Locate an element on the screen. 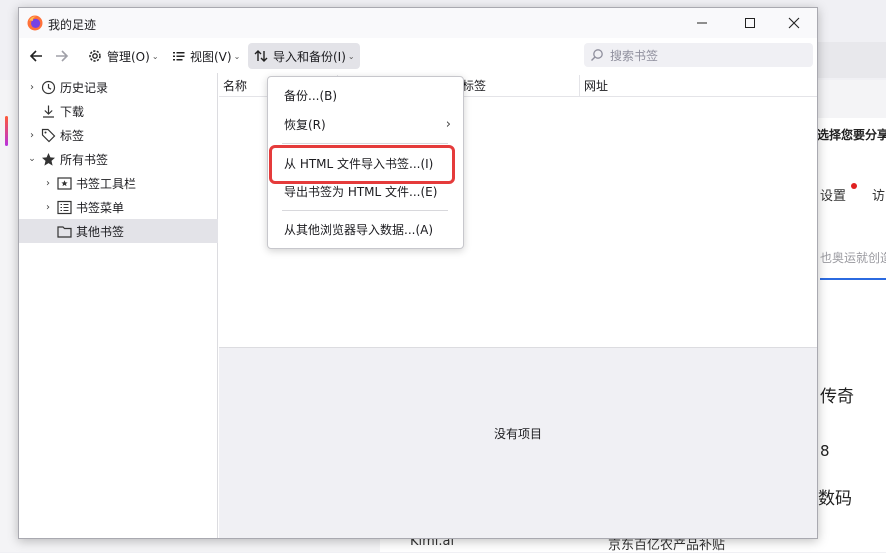 The height and width of the screenshot is (553, 886). maximize-button is located at coordinates (750, 23).